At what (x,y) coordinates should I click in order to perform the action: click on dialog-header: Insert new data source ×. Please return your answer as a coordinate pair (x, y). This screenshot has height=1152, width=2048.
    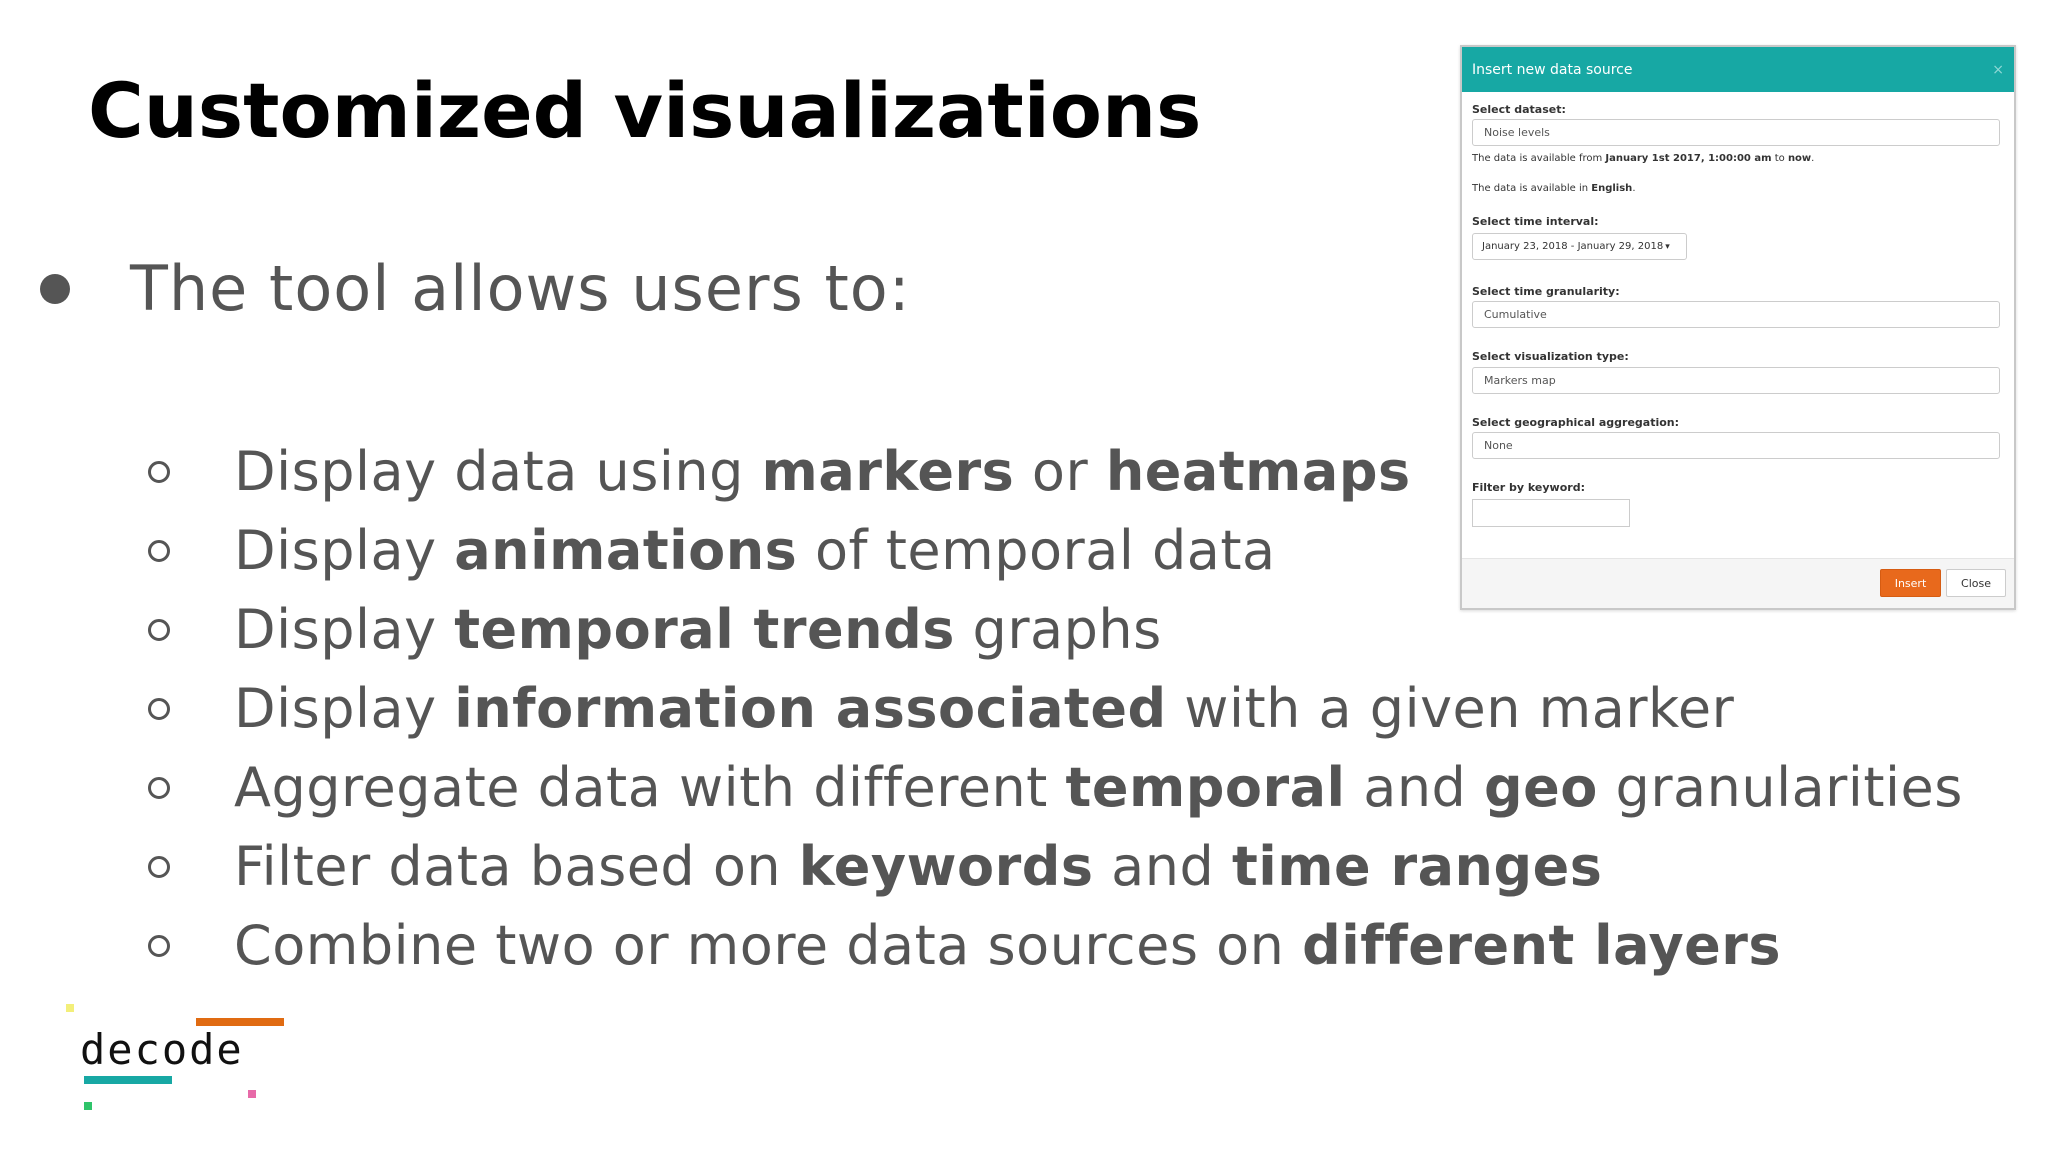
    Looking at the image, I should click on (1738, 69).